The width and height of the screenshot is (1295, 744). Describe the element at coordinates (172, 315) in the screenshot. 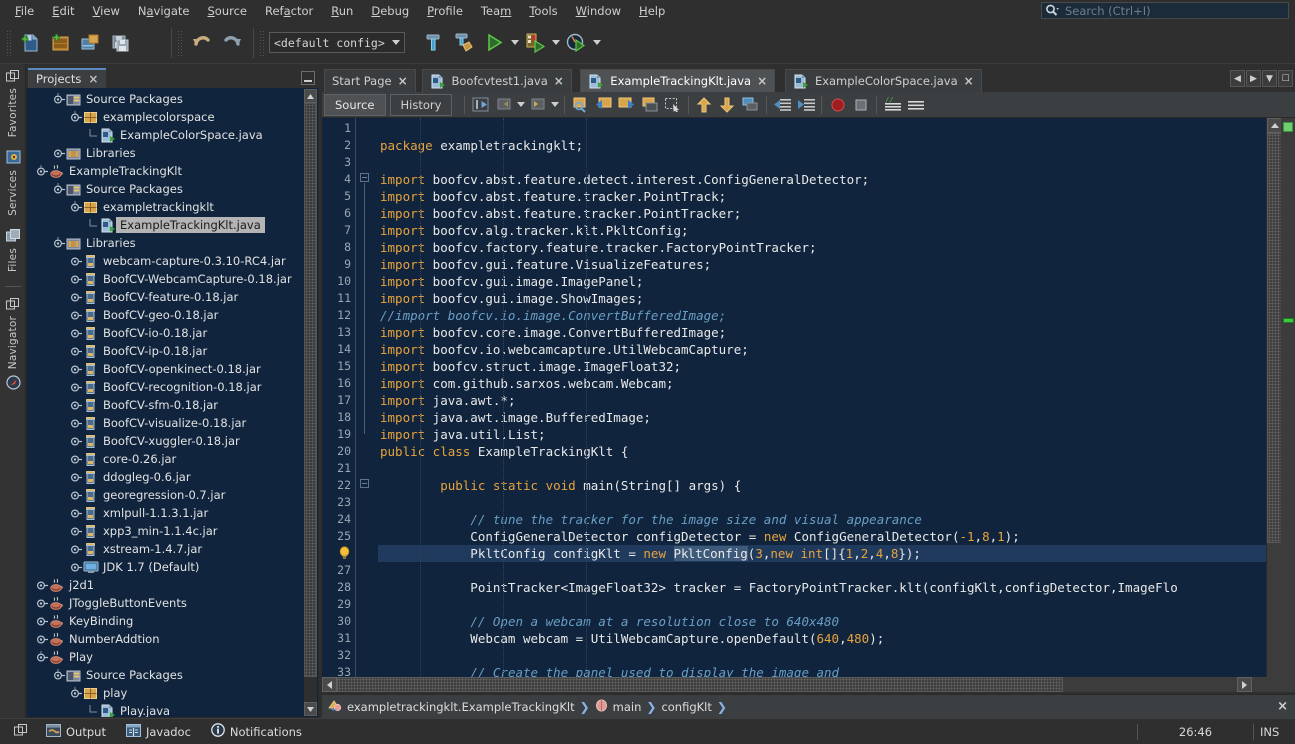

I see `tree-item-boofcv-geo-0-18-jar: BoofCV-geo-0.18.jar` at that location.